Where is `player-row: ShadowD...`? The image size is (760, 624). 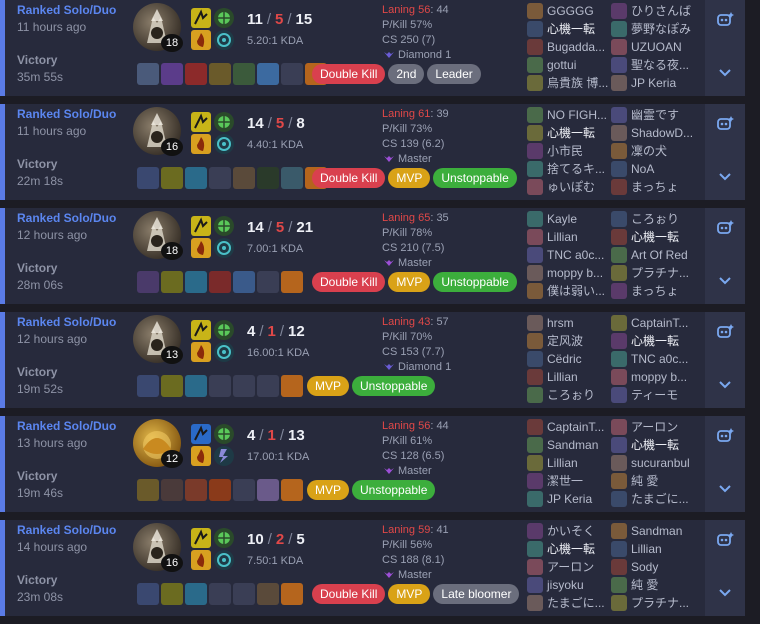
player-row: ShadowD... is located at coordinates (653, 133).